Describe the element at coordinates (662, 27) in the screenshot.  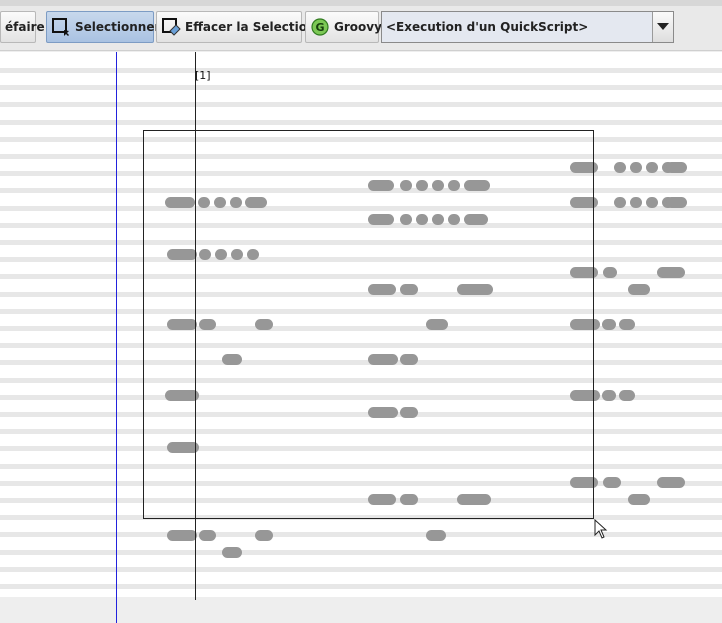
I see `dropdown-arrow-icon` at that location.